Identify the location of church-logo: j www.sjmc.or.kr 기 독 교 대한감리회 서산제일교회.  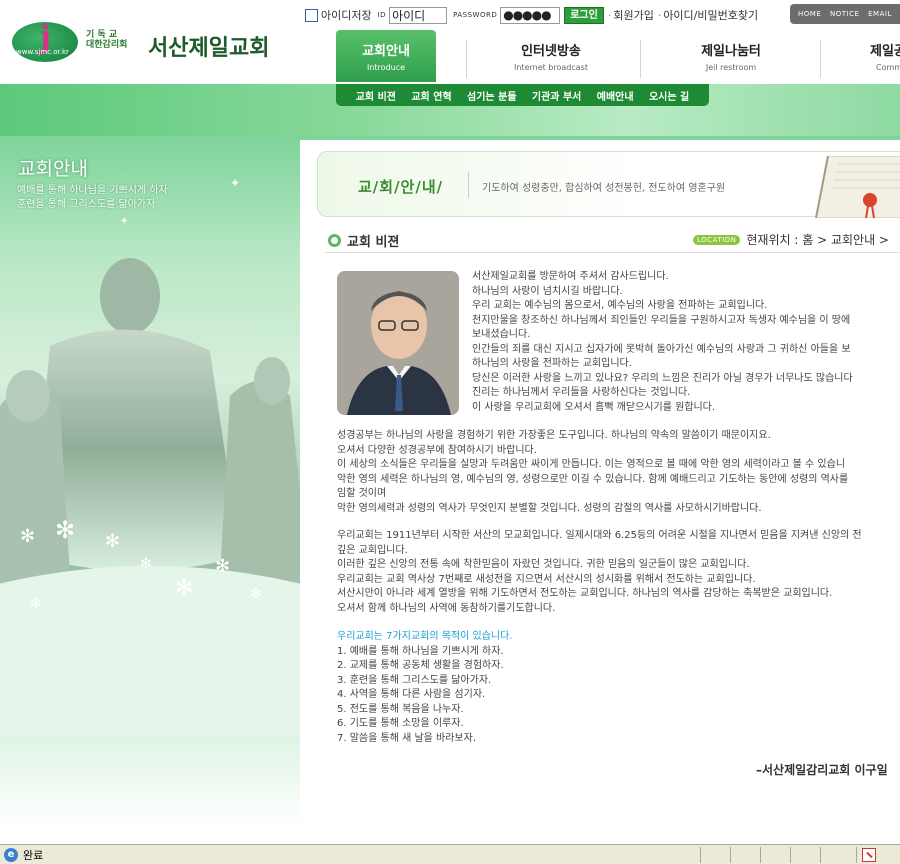
(147, 43).